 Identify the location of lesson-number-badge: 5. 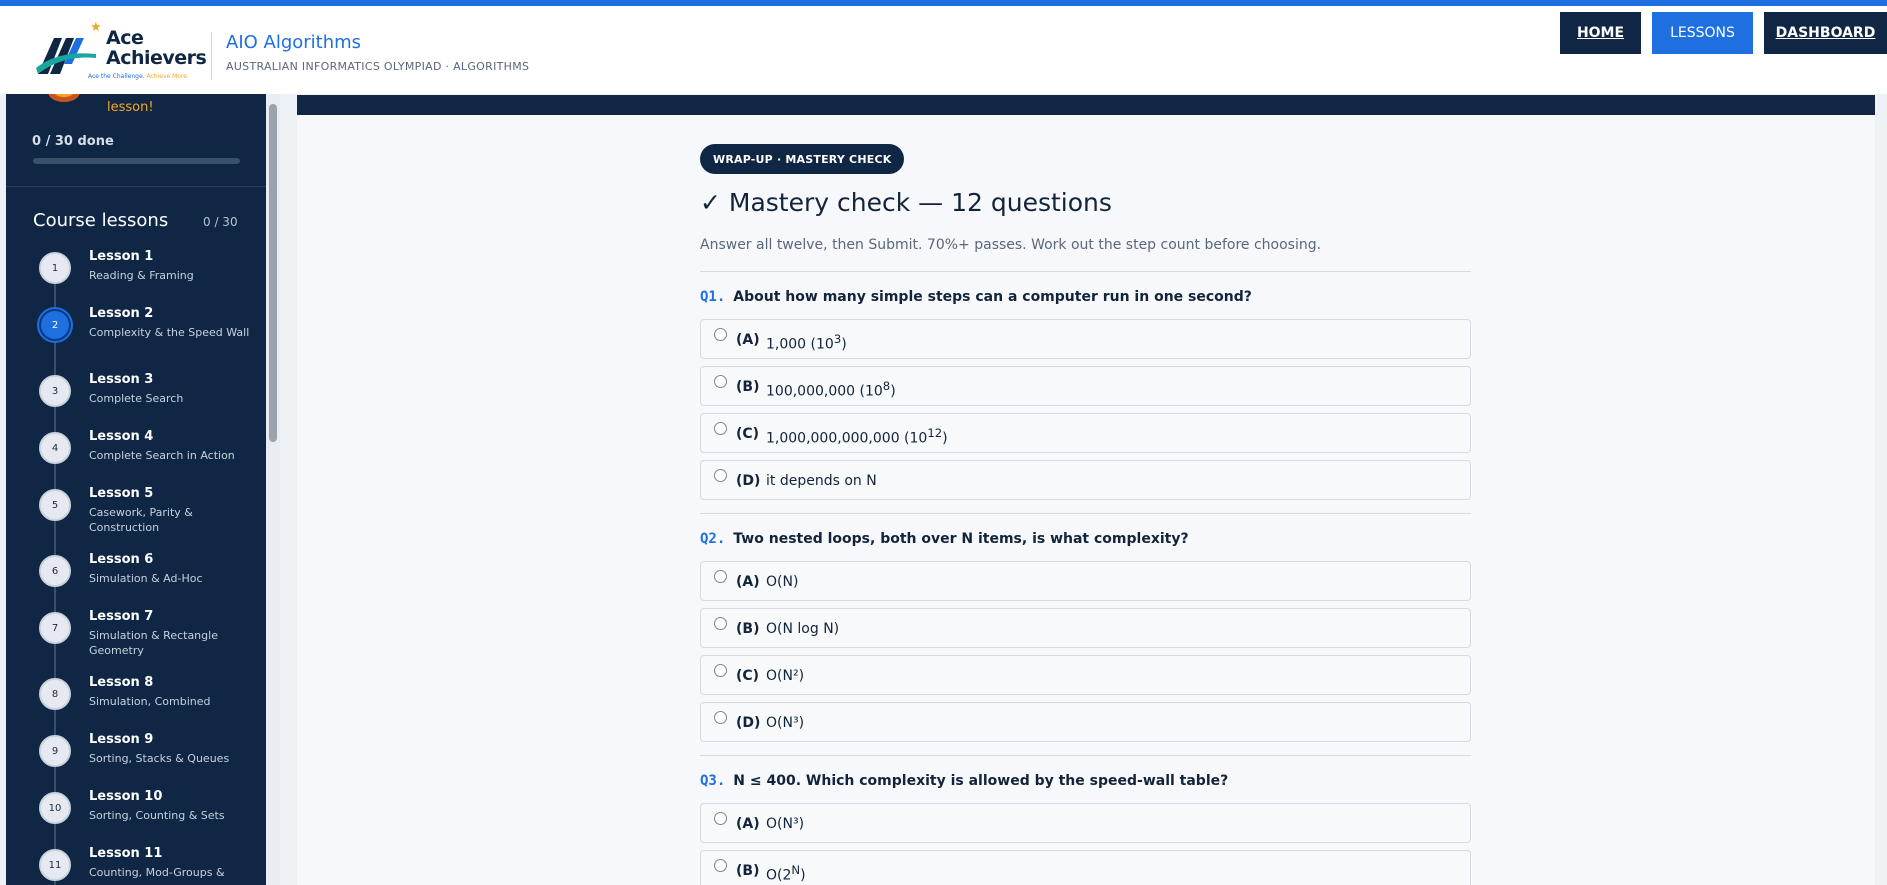
(55, 505).